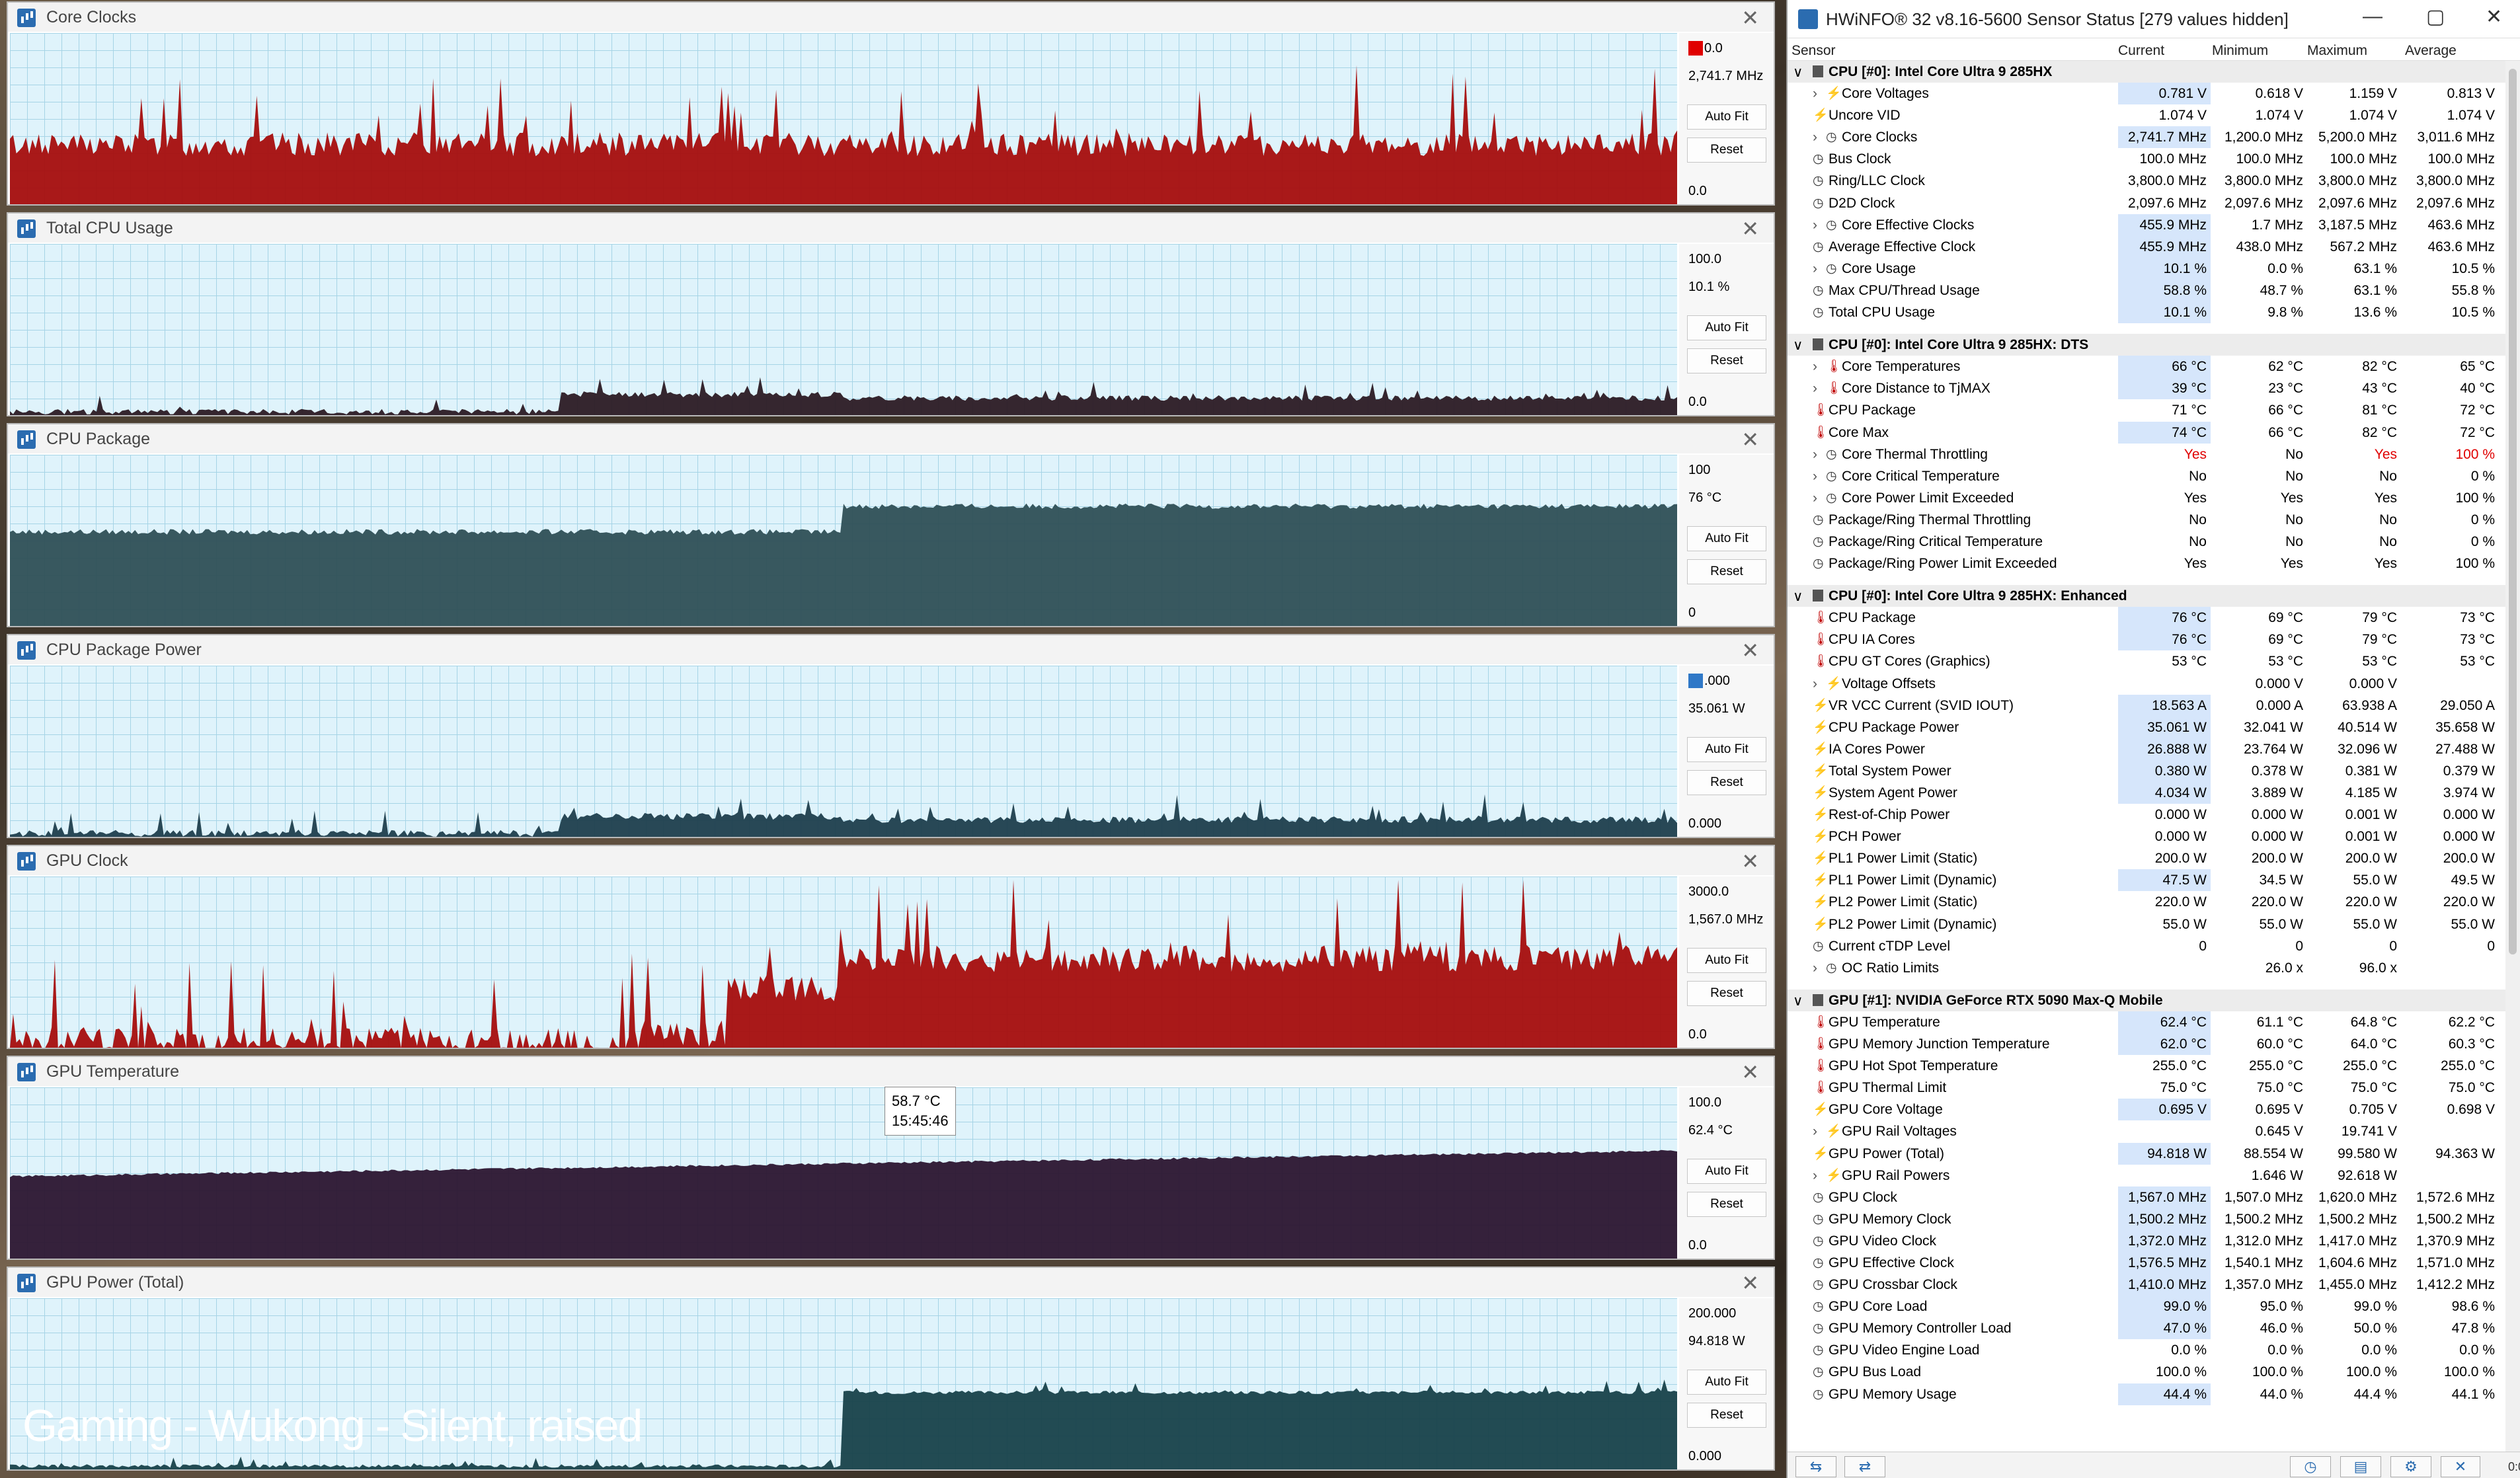 This screenshot has height=1478, width=2520. Describe the element at coordinates (2360, 1466) in the screenshot. I see `report-icon: ▤` at that location.